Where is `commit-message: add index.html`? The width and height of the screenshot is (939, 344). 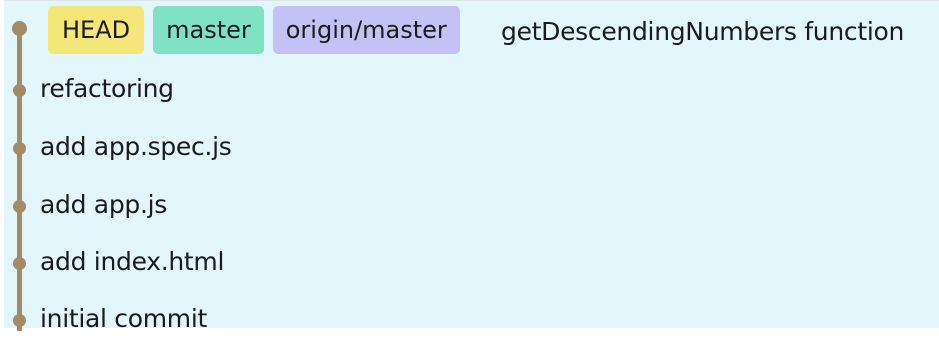
commit-message: add index.html is located at coordinates (132, 261).